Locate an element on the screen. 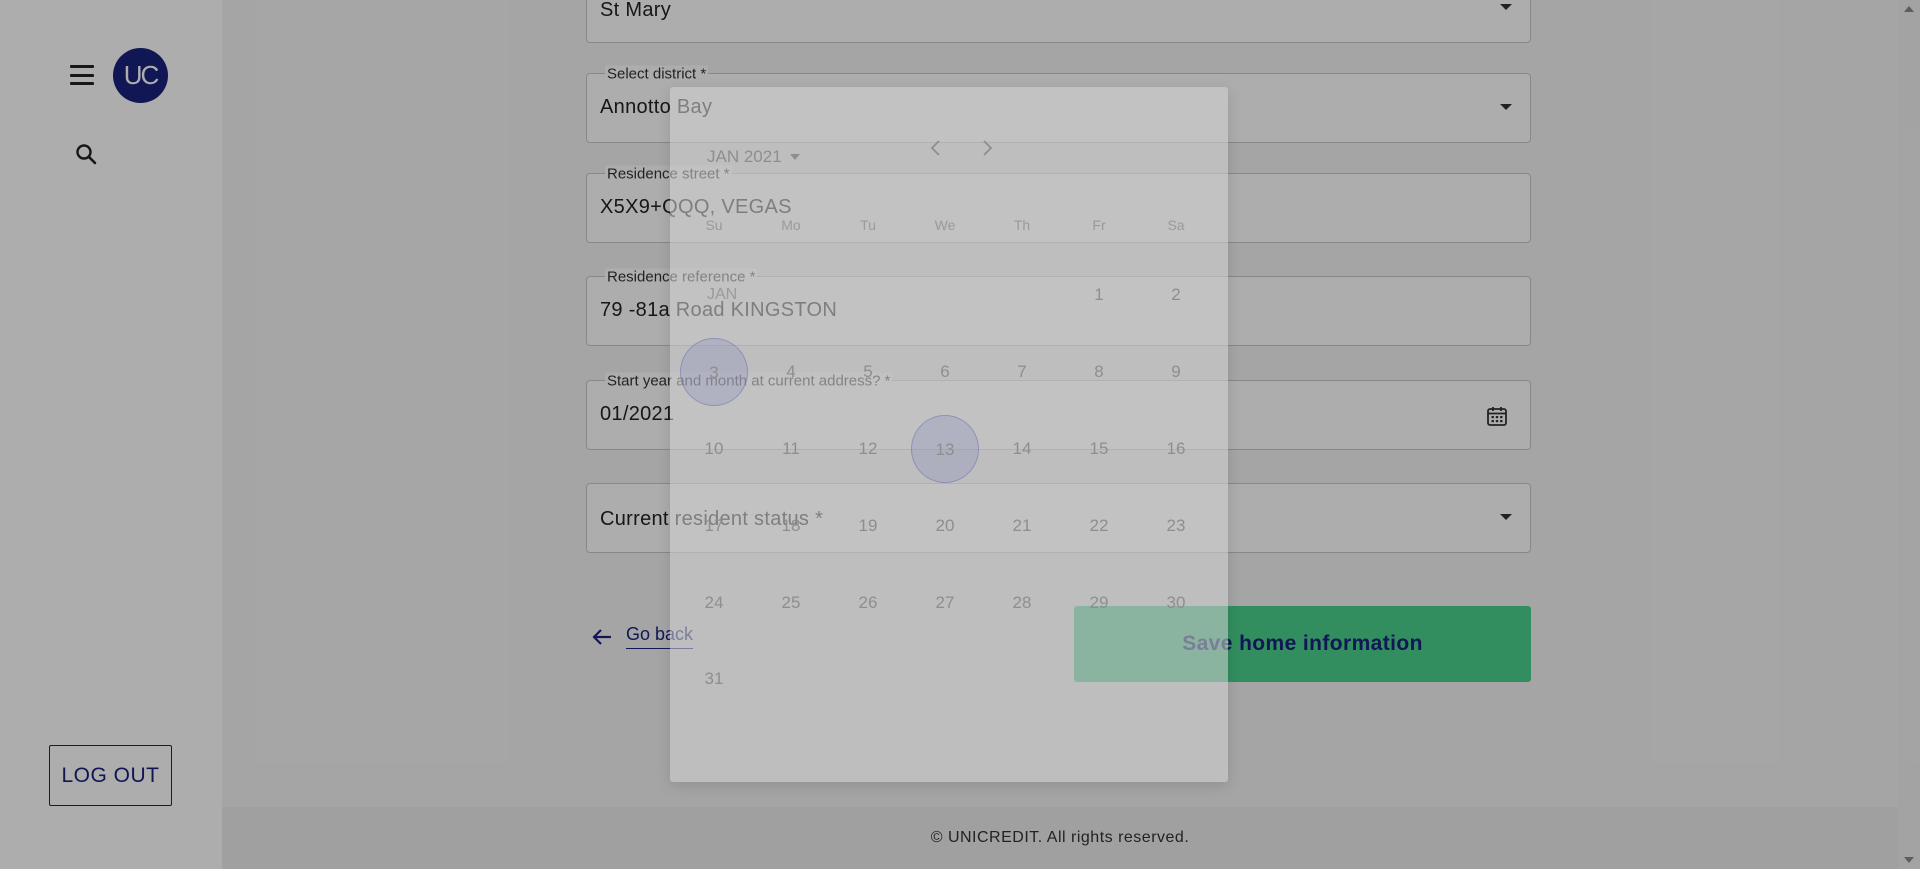 The image size is (1920, 869). caret-down-icon is located at coordinates (794, 157).